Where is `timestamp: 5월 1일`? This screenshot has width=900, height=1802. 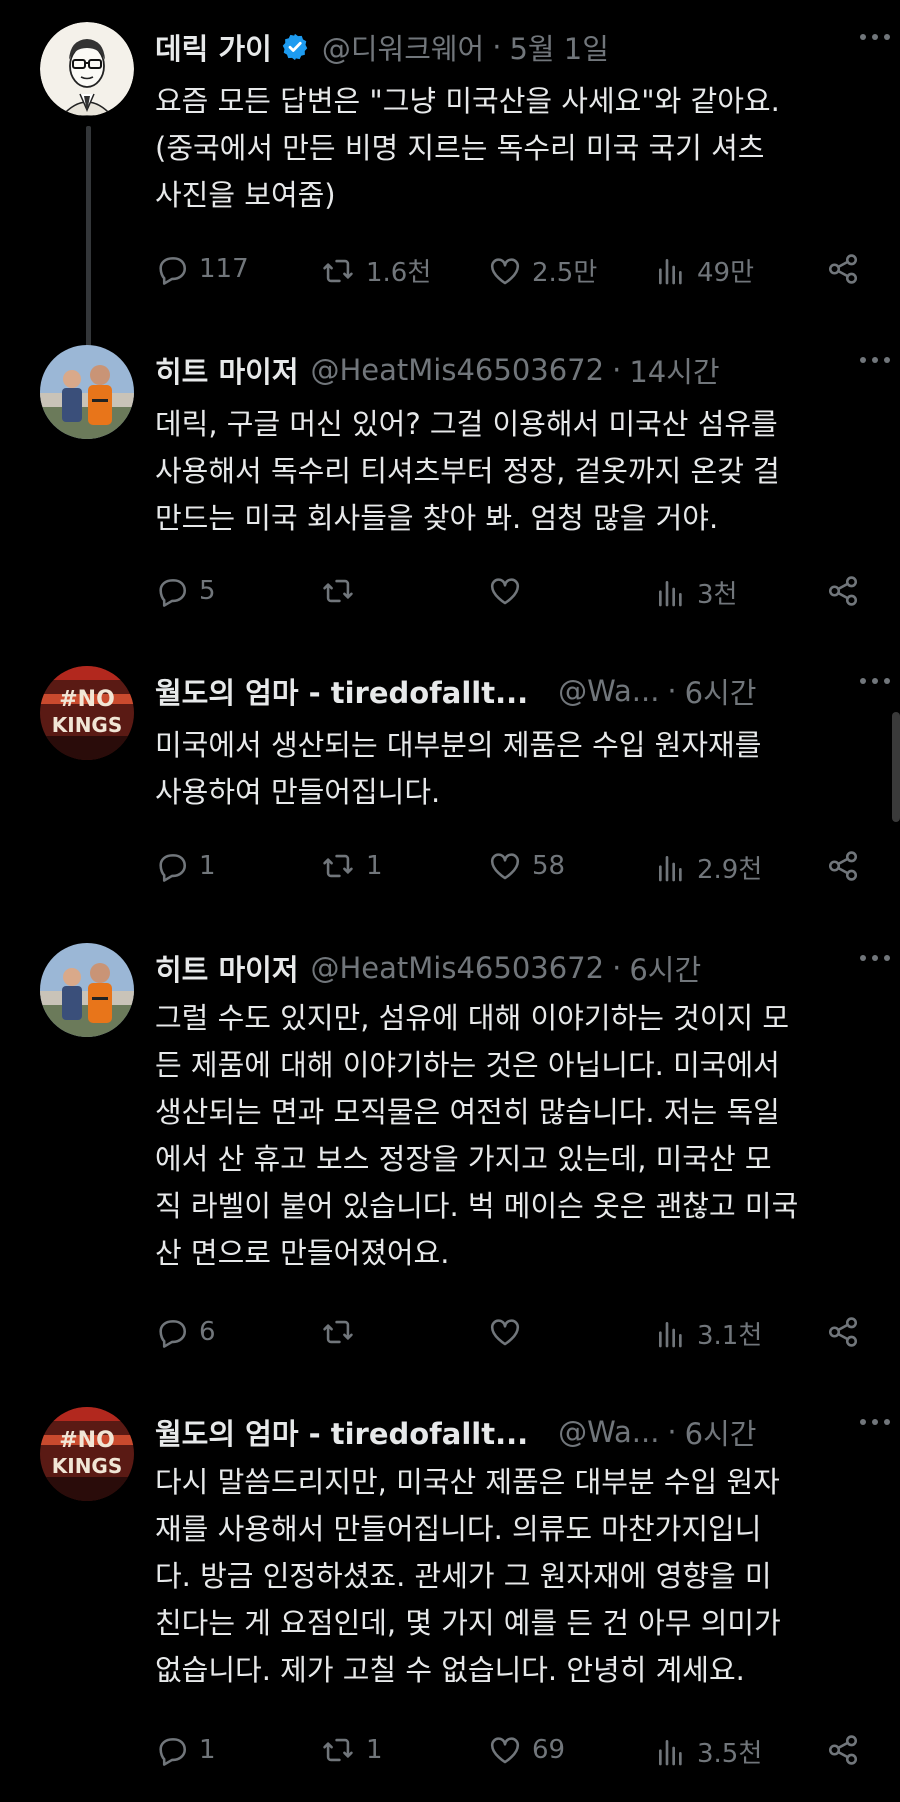 timestamp: 5월 1일 is located at coordinates (558, 47).